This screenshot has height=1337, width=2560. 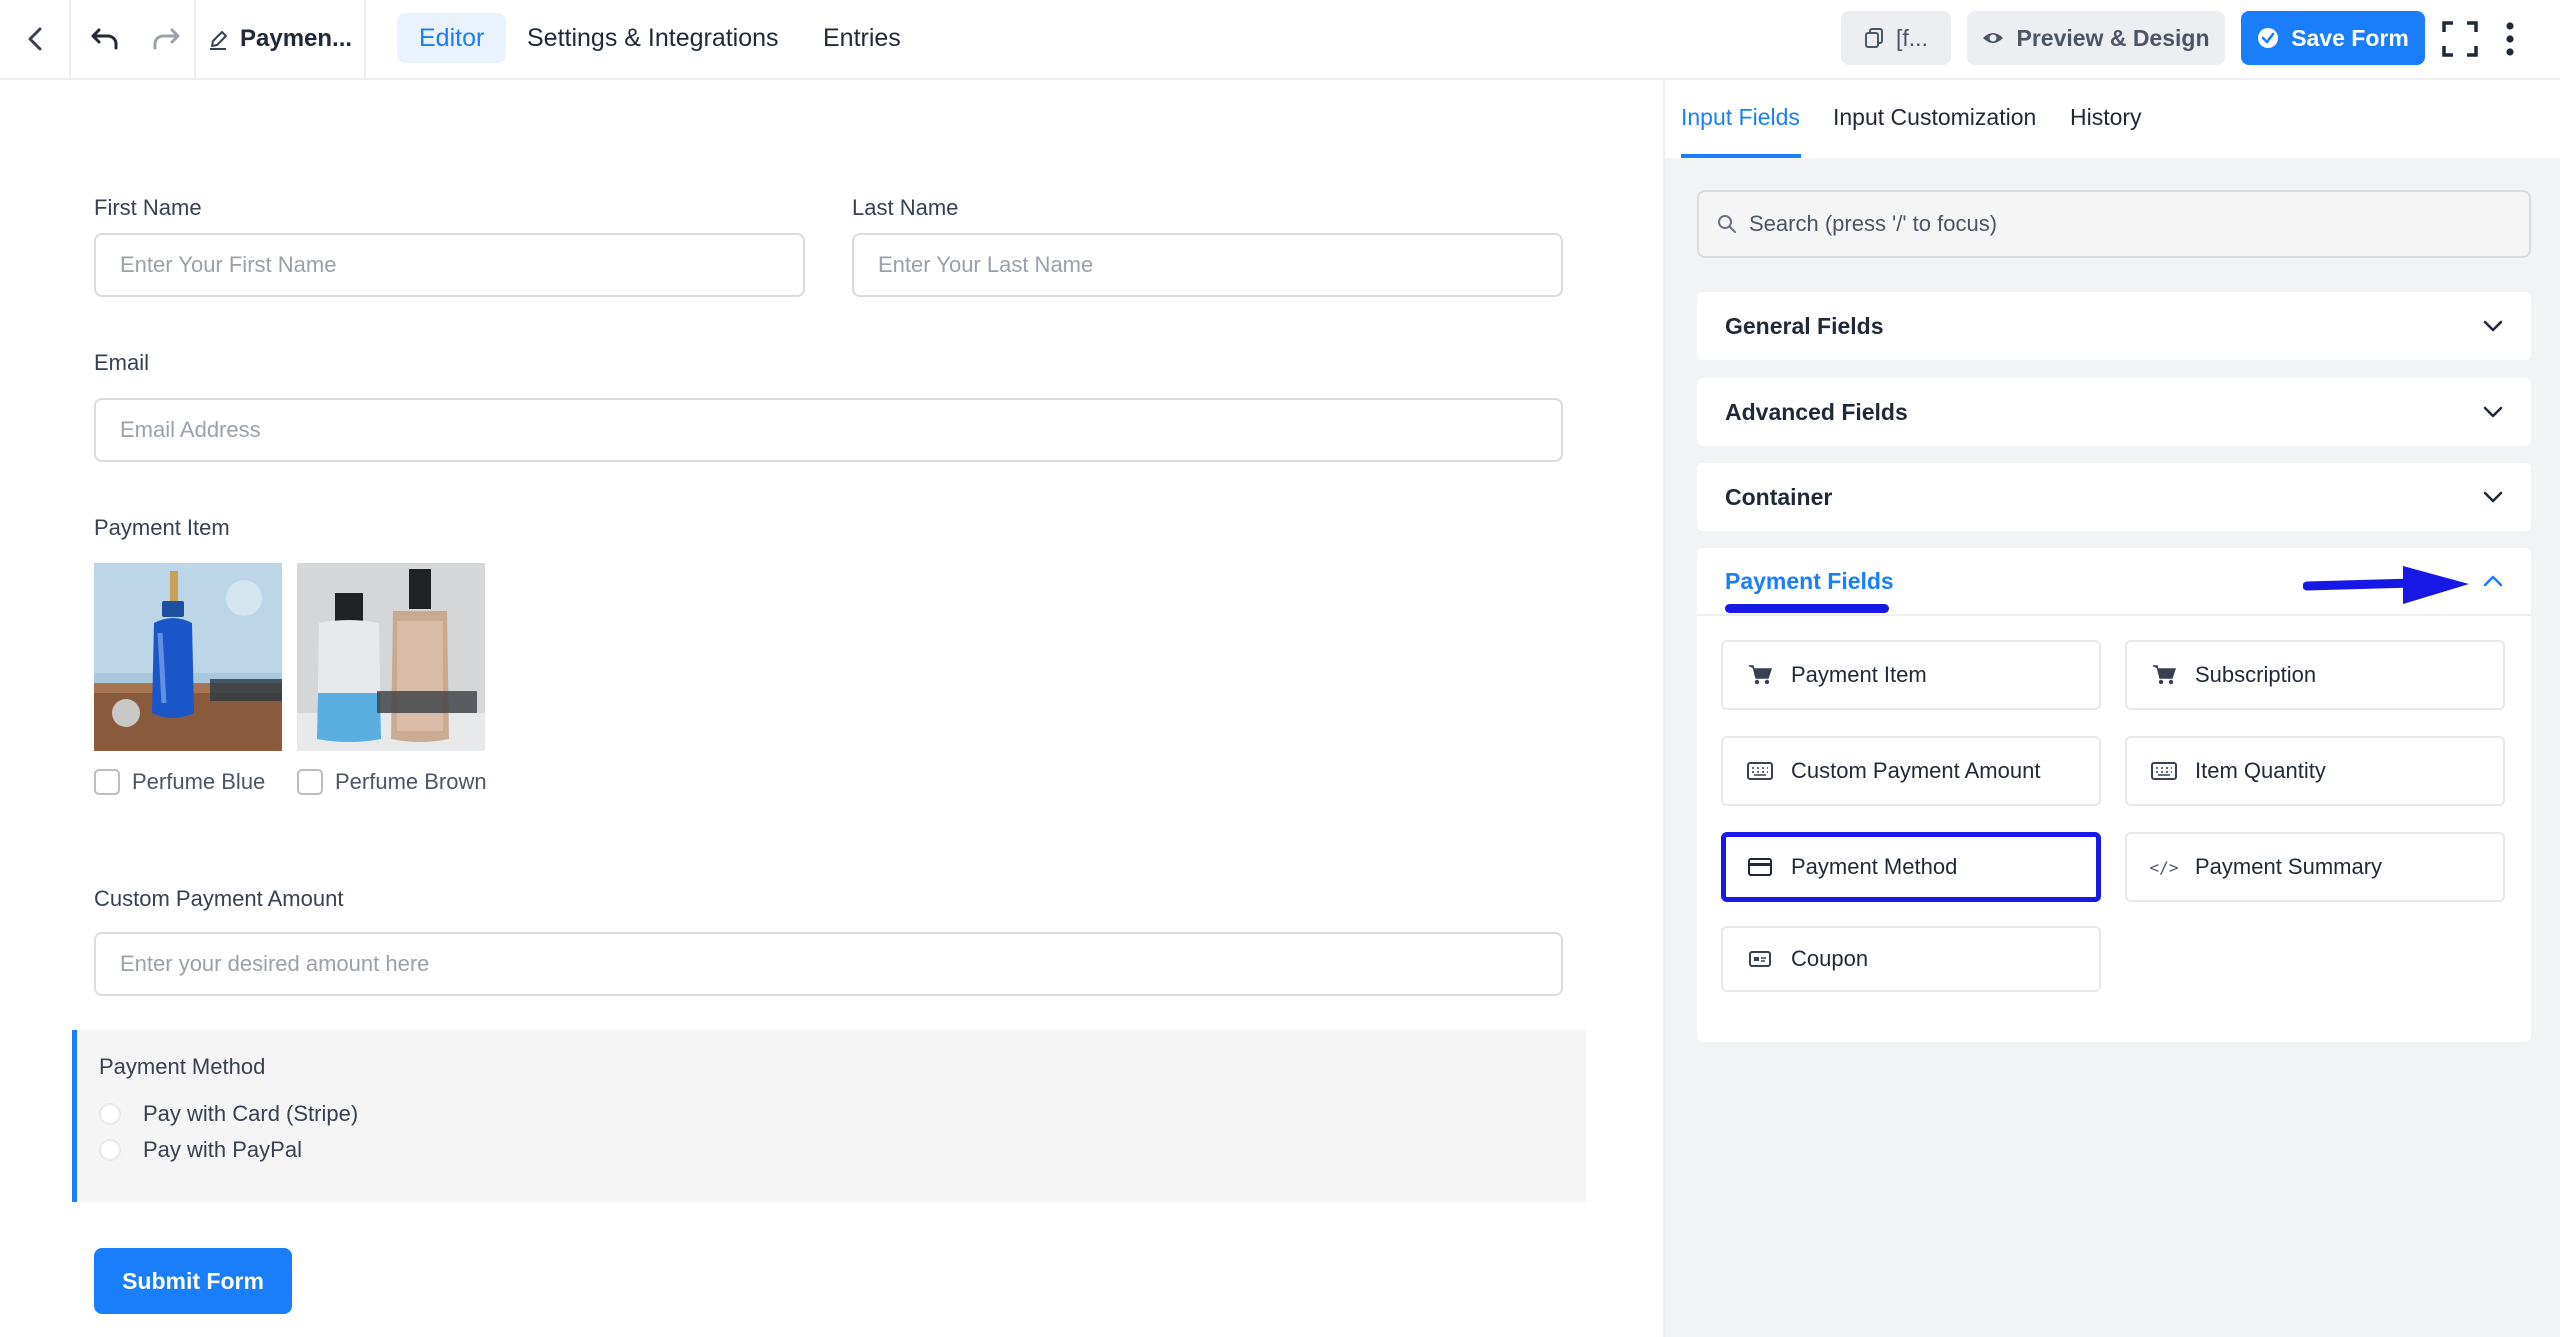 I want to click on container-title: Container, so click(x=1779, y=496).